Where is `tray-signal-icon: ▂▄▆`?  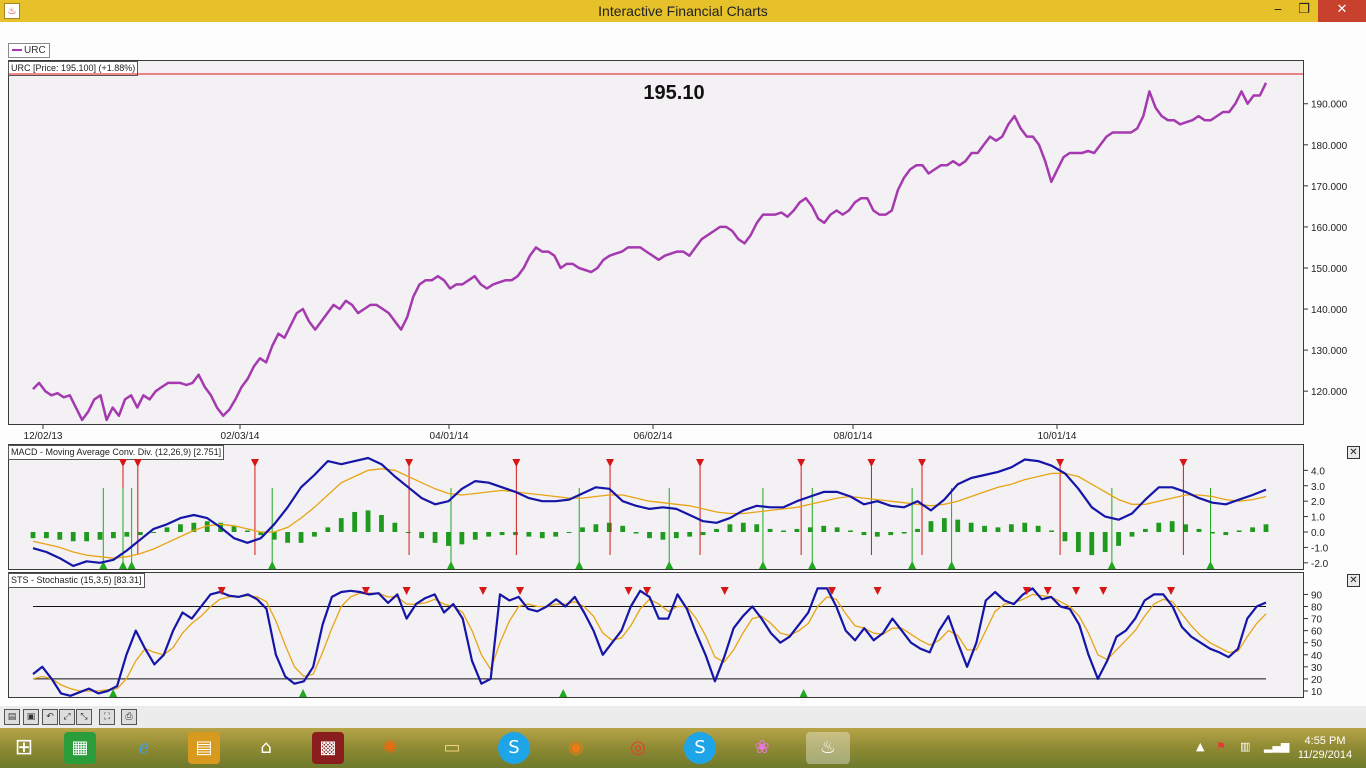
tray-signal-icon: ▂▄▆ is located at coordinates (1276, 746).